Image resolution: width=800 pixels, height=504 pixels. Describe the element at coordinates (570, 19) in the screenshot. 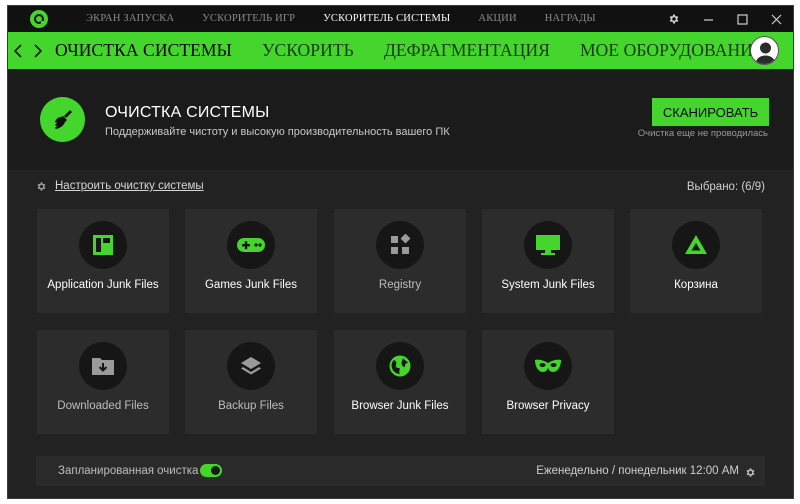

I see `top-tab-rewards: НАГРАДЫ` at that location.